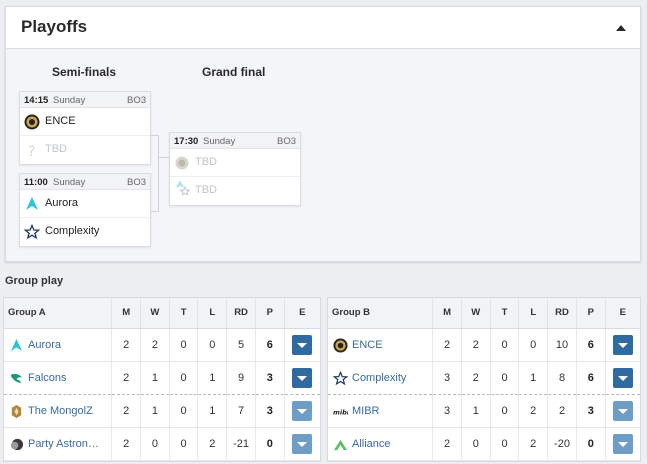  Describe the element at coordinates (302, 313) in the screenshot. I see `col-header-e: E` at that location.